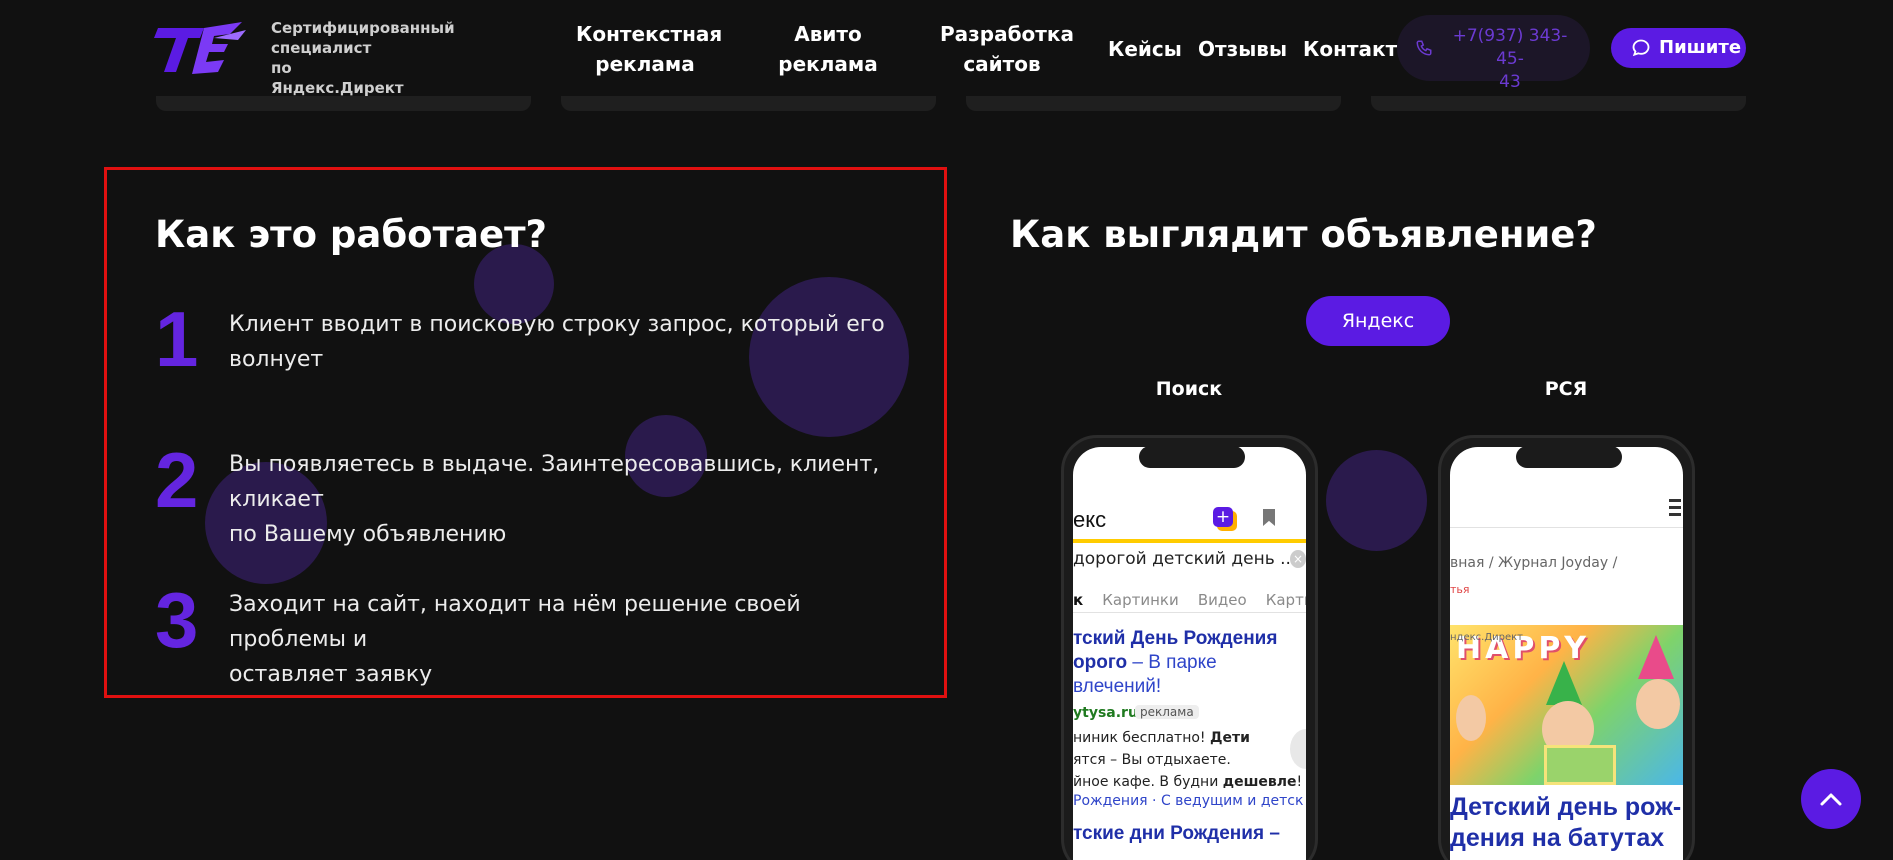 This screenshot has height=860, width=1893. What do you see at coordinates (1002, 64) in the screenshot?
I see `nav-label: сайтов` at bounding box center [1002, 64].